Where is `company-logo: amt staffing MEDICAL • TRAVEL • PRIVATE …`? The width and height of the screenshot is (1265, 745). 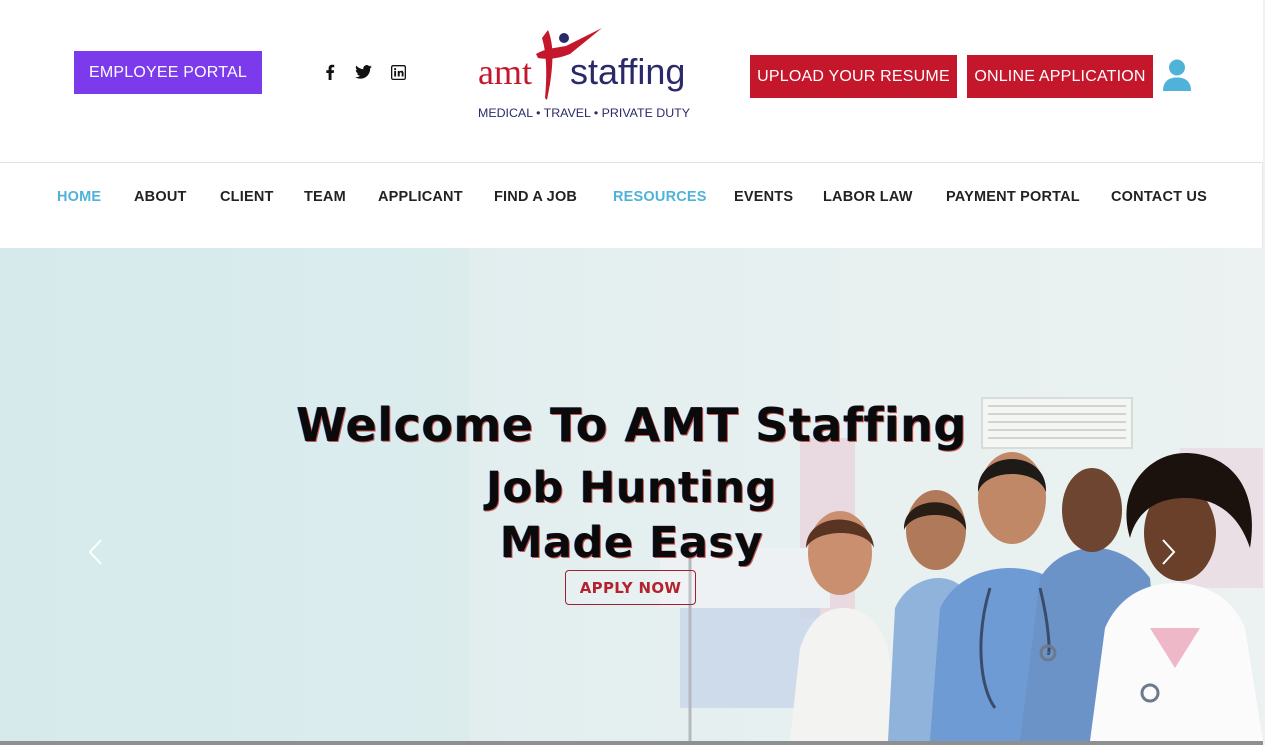
company-logo: amt staffing MEDICAL • TRAVEL • PRIVATE … is located at coordinates (583, 70).